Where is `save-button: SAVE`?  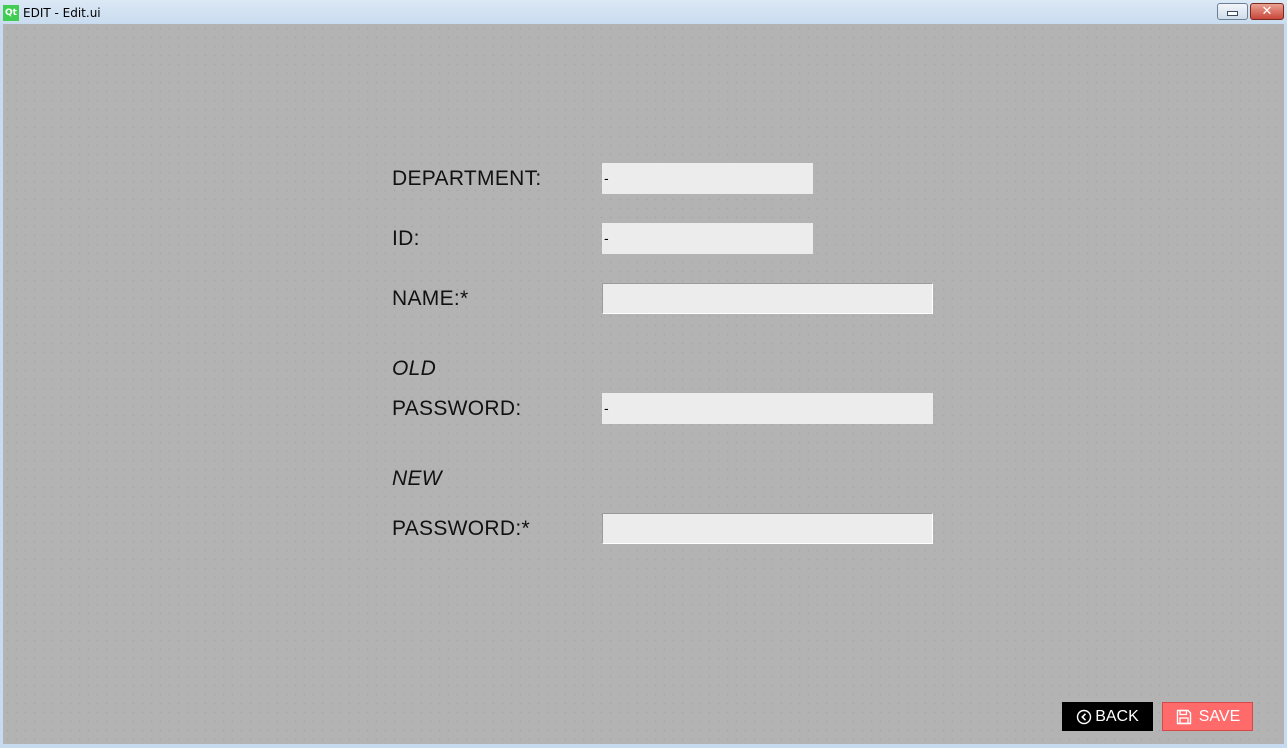
save-button: SAVE is located at coordinates (1207, 716).